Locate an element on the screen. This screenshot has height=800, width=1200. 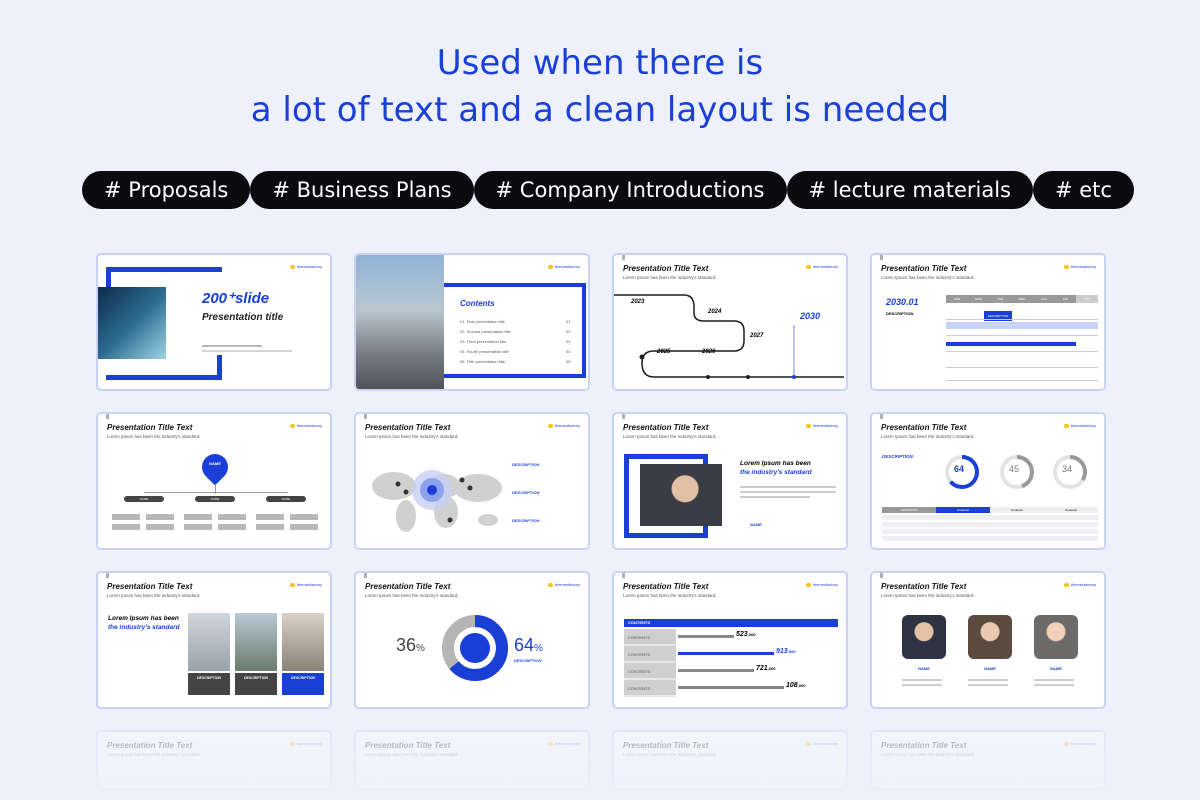
gantt-header is located at coordinates (731, 623).